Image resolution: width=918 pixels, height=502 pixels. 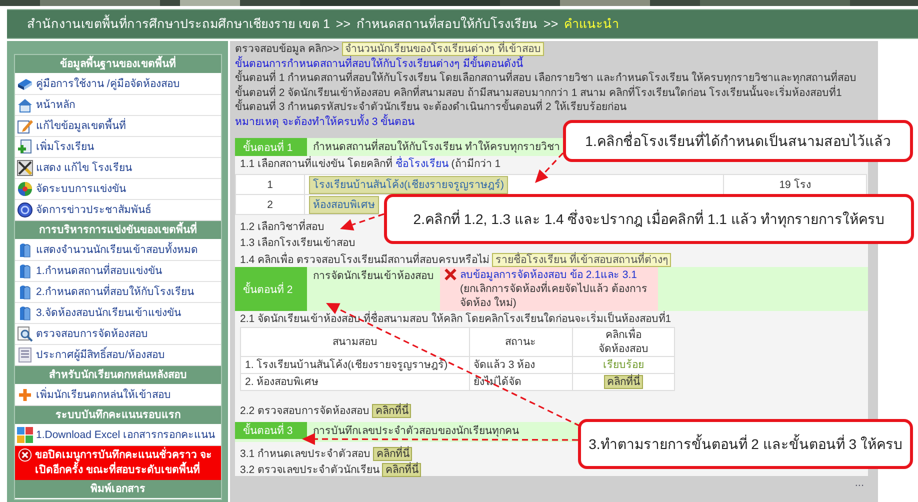 What do you see at coordinates (118, 435) in the screenshot?
I see `sidebar-item: 1.Download Excel เอกสารกรอกคะแนน` at bounding box center [118, 435].